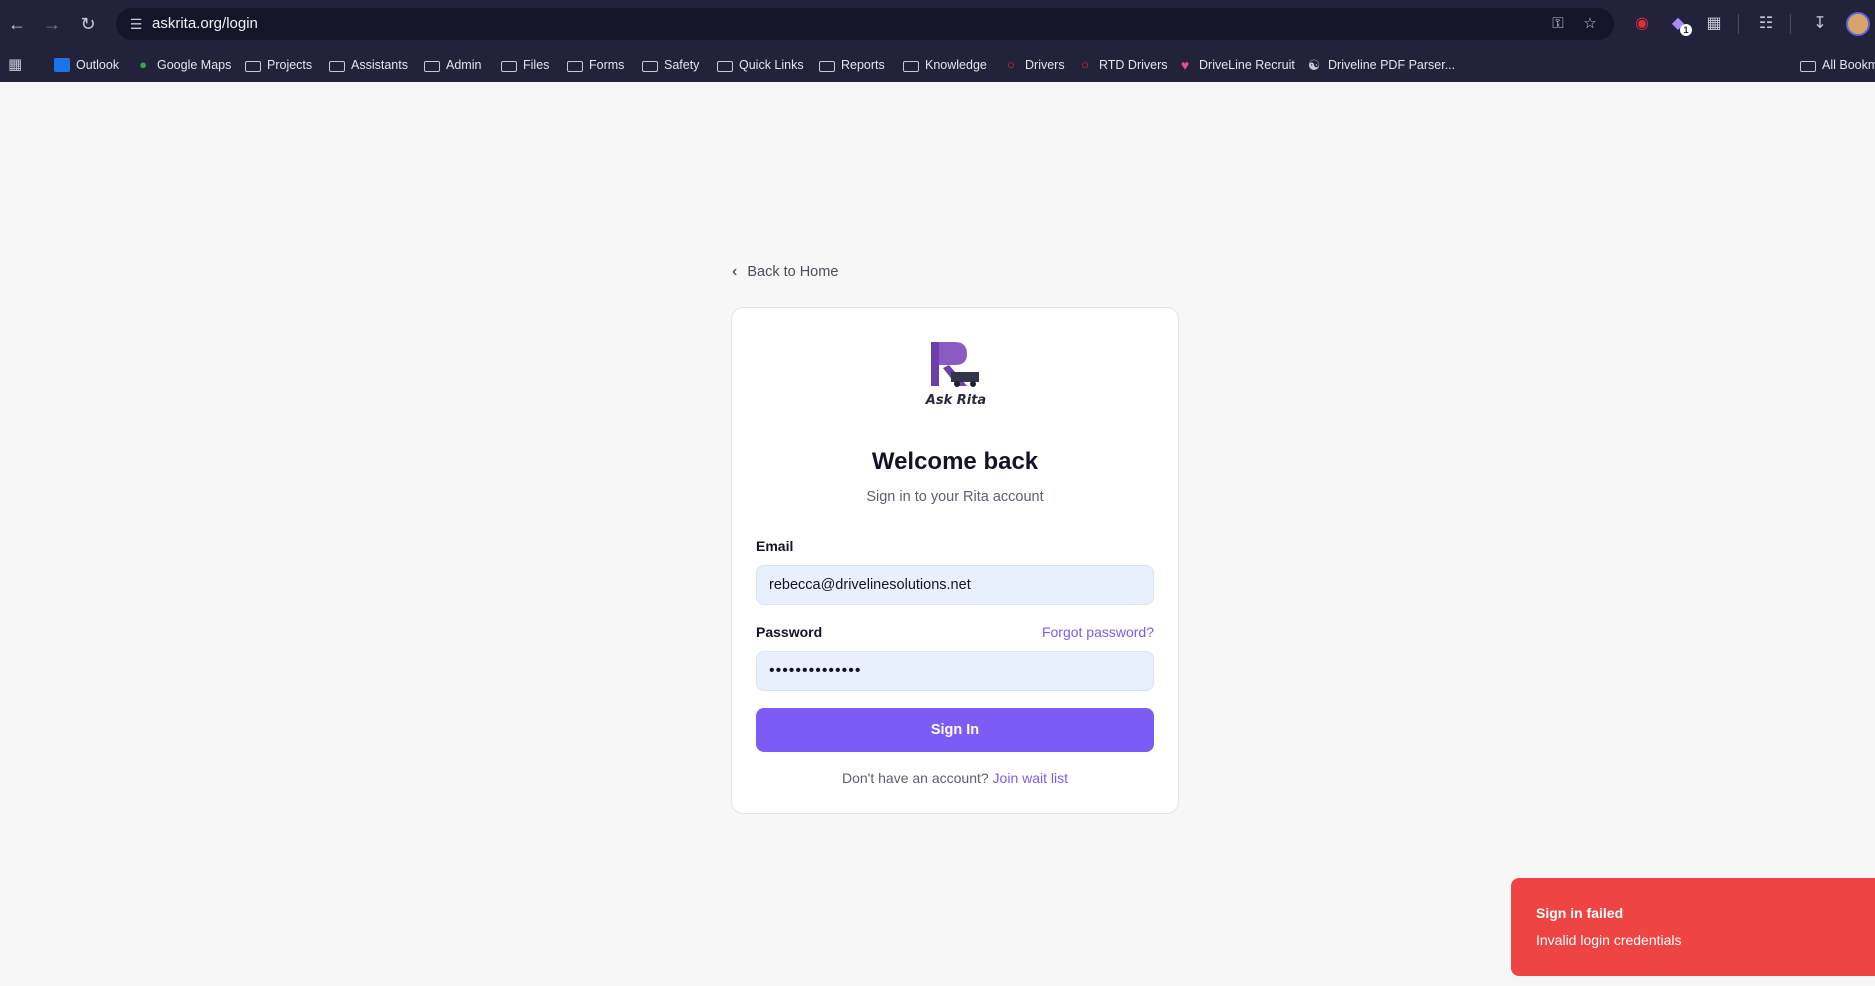 This screenshot has width=1875, height=986. Describe the element at coordinates (1820, 24) in the screenshot. I see `download-icon: ↧` at that location.